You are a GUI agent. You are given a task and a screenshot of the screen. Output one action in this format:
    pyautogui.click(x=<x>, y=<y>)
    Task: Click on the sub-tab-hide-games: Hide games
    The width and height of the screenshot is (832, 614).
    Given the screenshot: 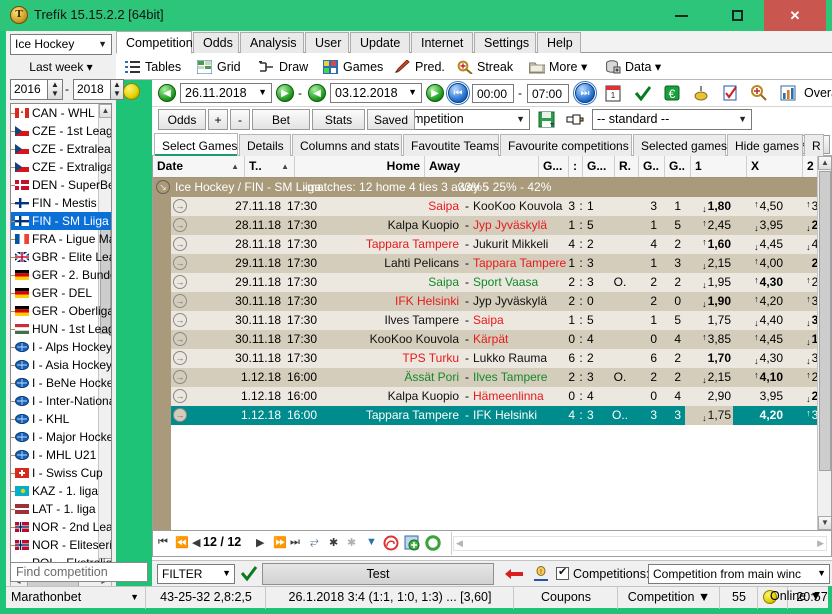 What is the action you would take?
    pyautogui.click(x=765, y=145)
    